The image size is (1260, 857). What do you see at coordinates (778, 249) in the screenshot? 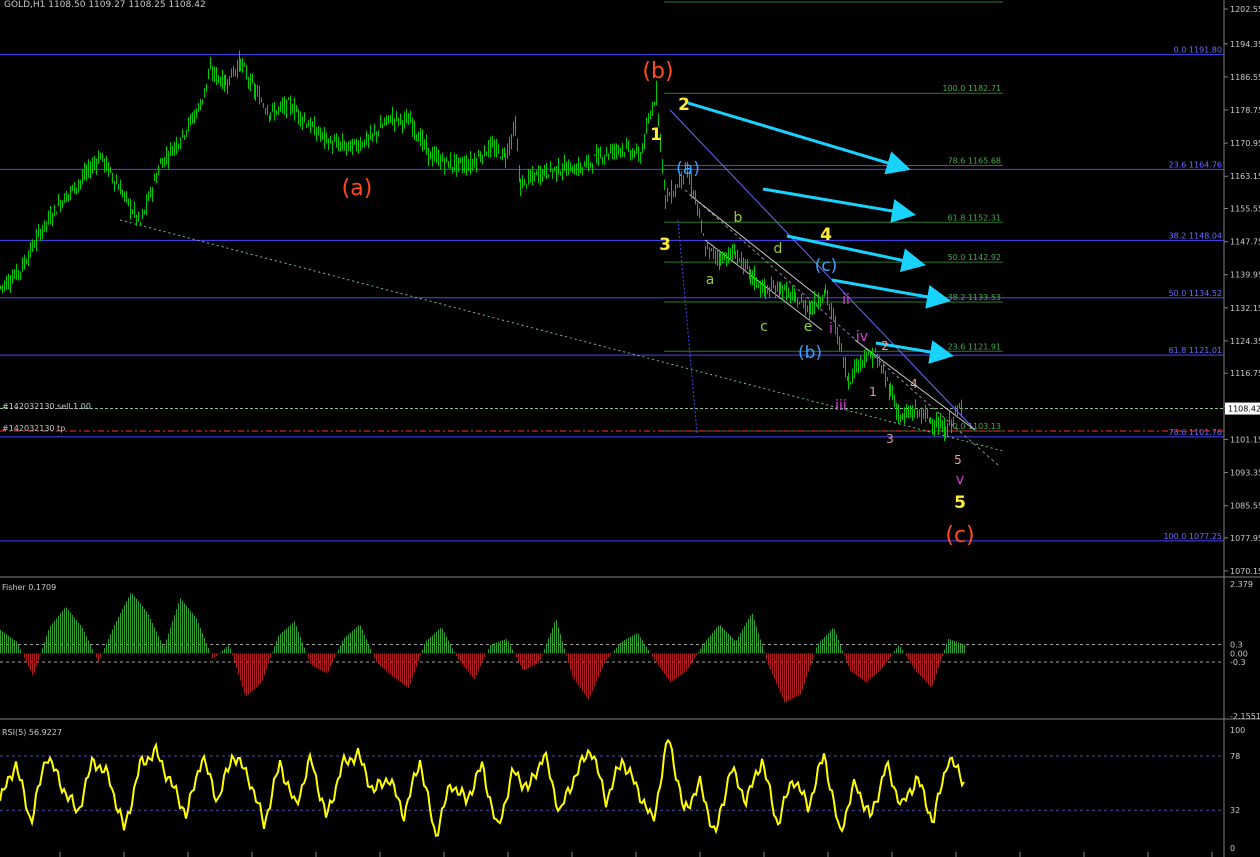
I see `wave-label: d` at bounding box center [778, 249].